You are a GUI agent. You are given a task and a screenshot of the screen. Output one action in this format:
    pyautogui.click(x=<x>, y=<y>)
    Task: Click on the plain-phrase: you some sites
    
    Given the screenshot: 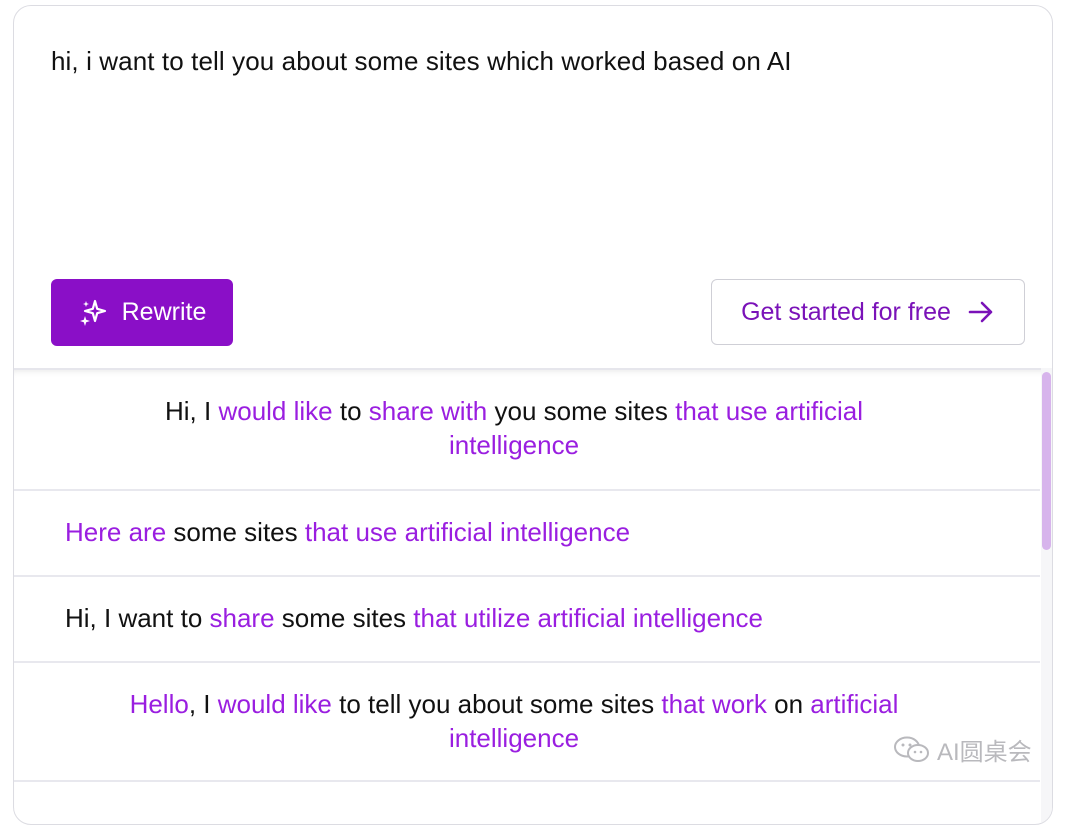 What is the action you would take?
    pyautogui.click(x=581, y=411)
    